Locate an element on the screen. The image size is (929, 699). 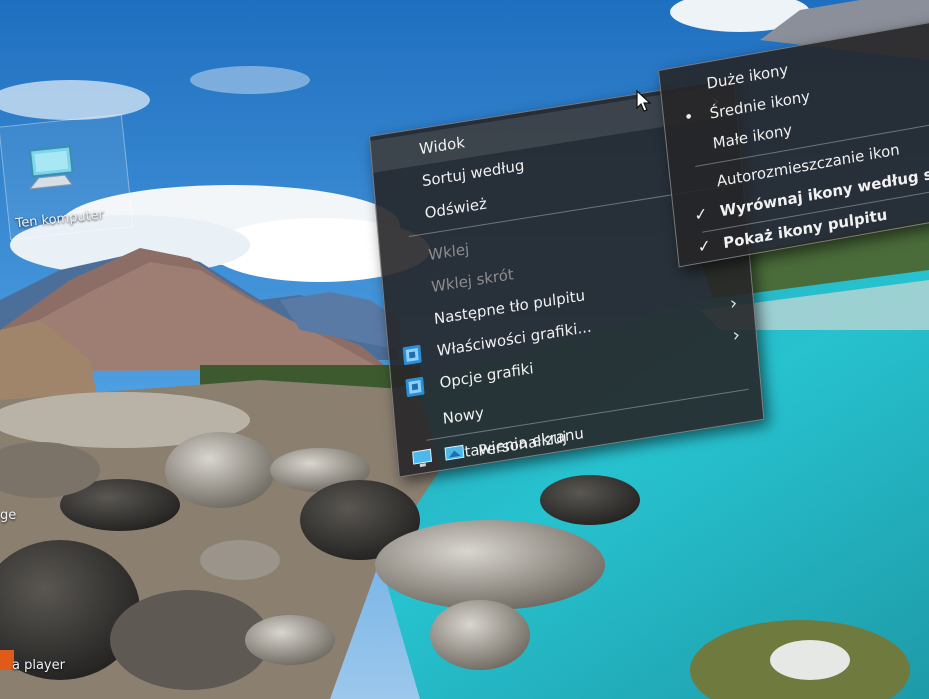
desktop-icon-label-fragment: ge is located at coordinates (8, 515).